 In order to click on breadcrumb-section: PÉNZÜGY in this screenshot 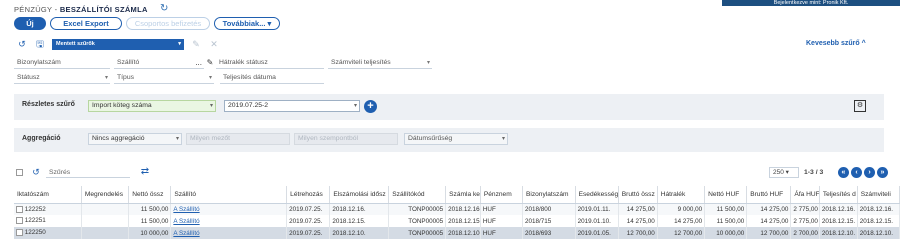, I will do `click(33, 9)`.